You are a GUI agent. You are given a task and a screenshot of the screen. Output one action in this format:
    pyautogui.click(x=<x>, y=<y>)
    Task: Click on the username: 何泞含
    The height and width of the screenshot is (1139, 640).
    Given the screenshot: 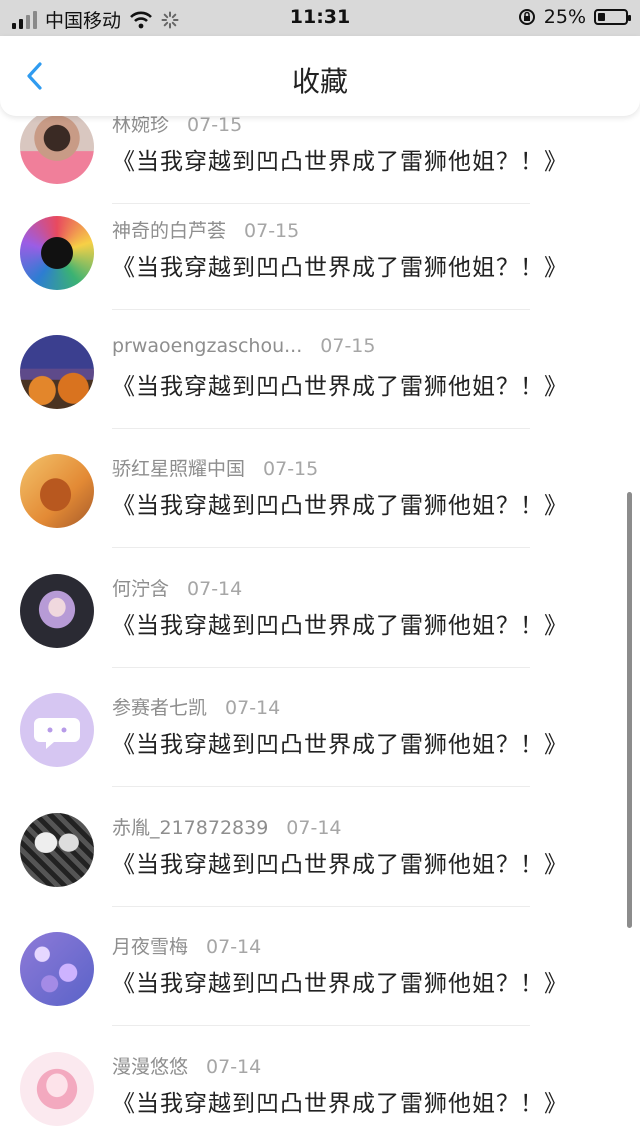 What is the action you would take?
    pyautogui.click(x=140, y=589)
    